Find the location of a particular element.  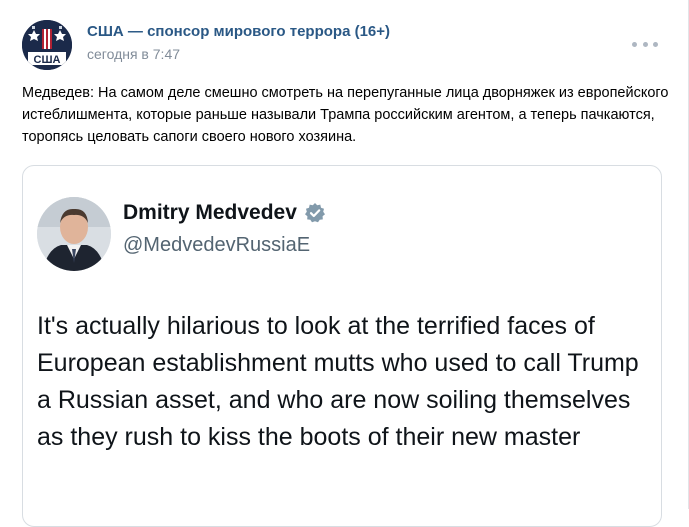

avatar-caption: США is located at coordinates (47, 60).